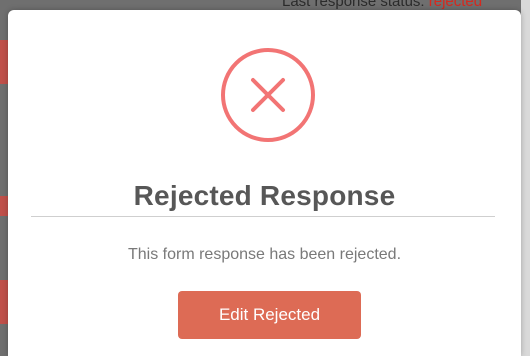 The width and height of the screenshot is (530, 356). What do you see at coordinates (264, 254) in the screenshot?
I see `dialog-message: This form response has been rejected.` at bounding box center [264, 254].